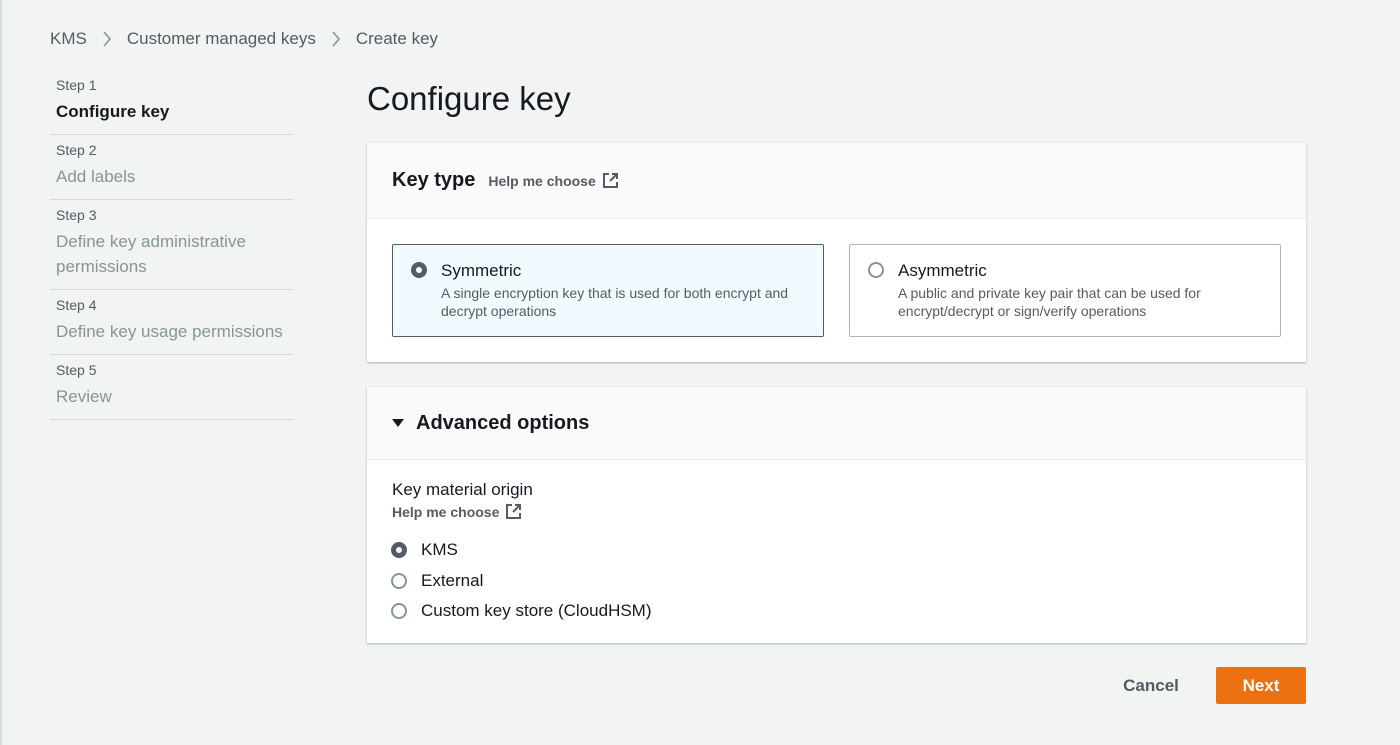 This screenshot has height=745, width=1400. Describe the element at coordinates (221, 39) in the screenshot. I see `breadcrumb-customer-managed-keys: Customer managed keys` at that location.